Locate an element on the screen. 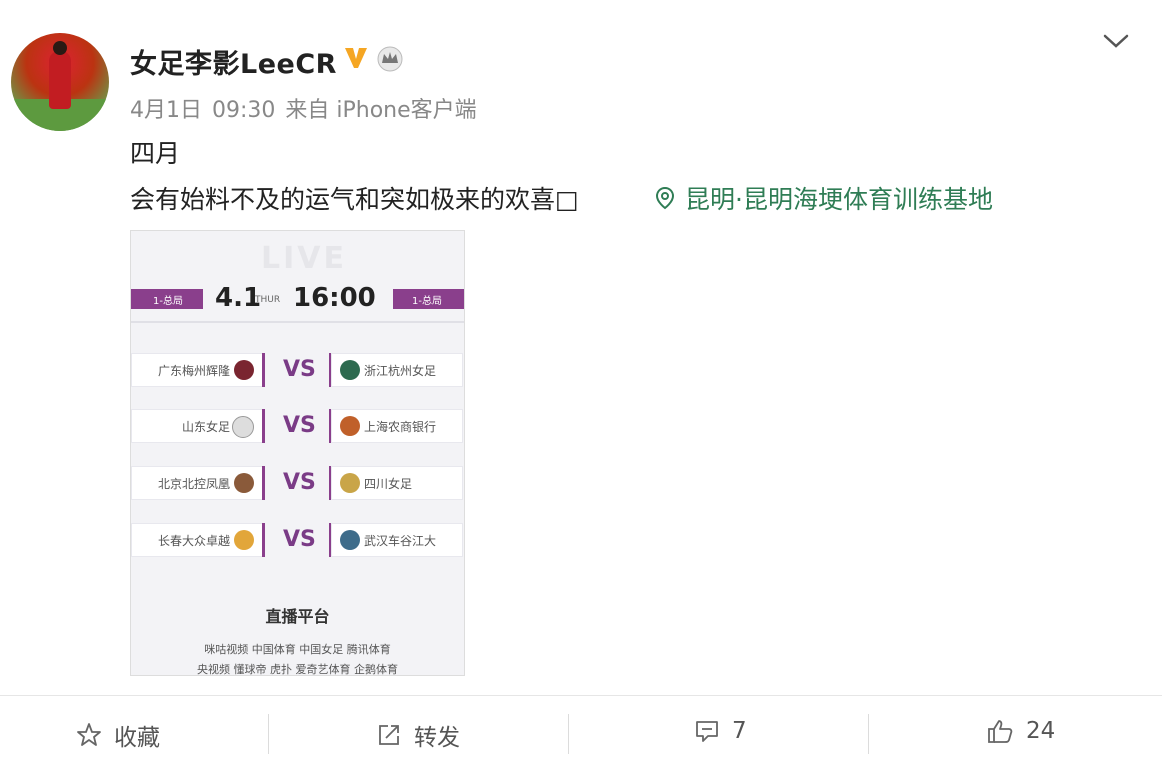 The image size is (1162, 764). poster-divider is located at coordinates (297, 322).